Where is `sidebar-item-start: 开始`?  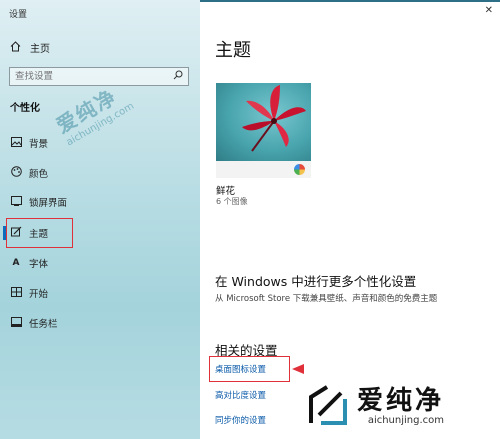 sidebar-item-start: 开始 is located at coordinates (28, 293).